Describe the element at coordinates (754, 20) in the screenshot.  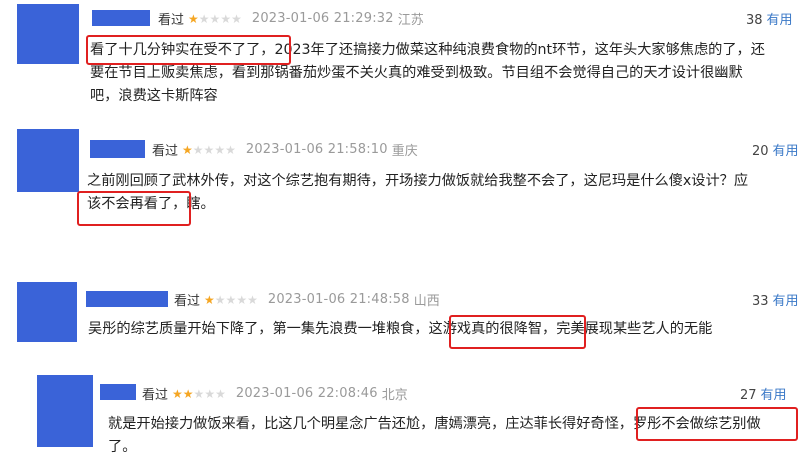
I see `useful-count: 38` at that location.